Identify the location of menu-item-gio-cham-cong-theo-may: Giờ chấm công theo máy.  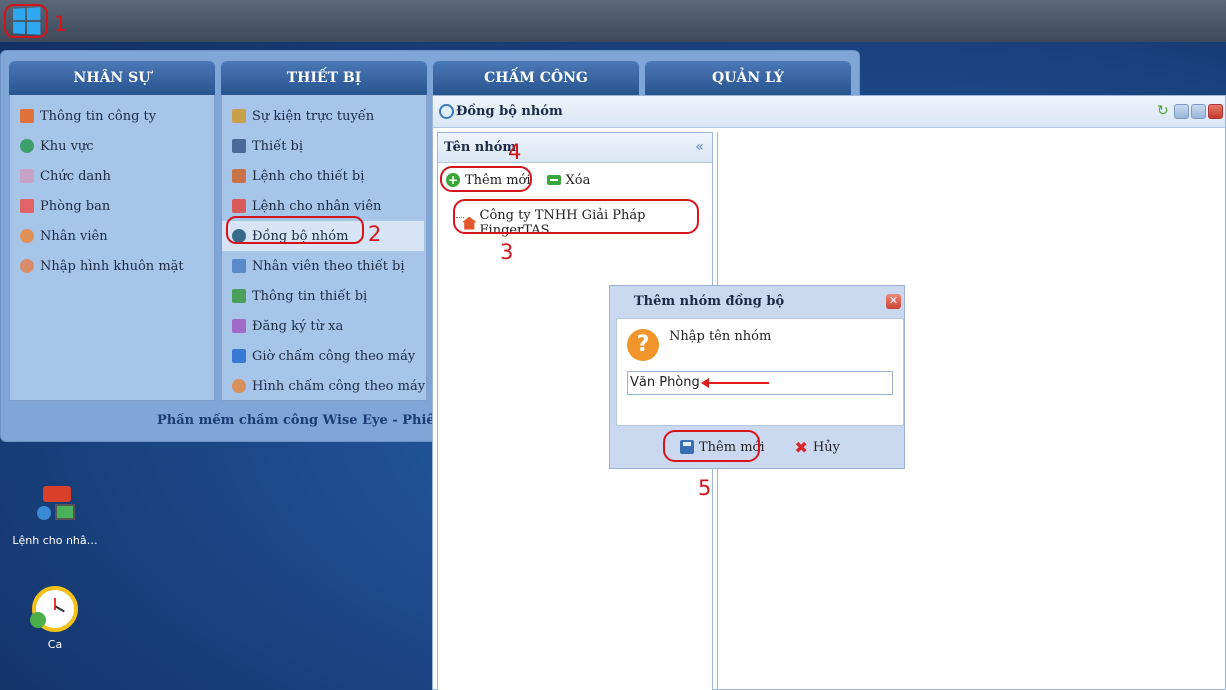
(324, 356).